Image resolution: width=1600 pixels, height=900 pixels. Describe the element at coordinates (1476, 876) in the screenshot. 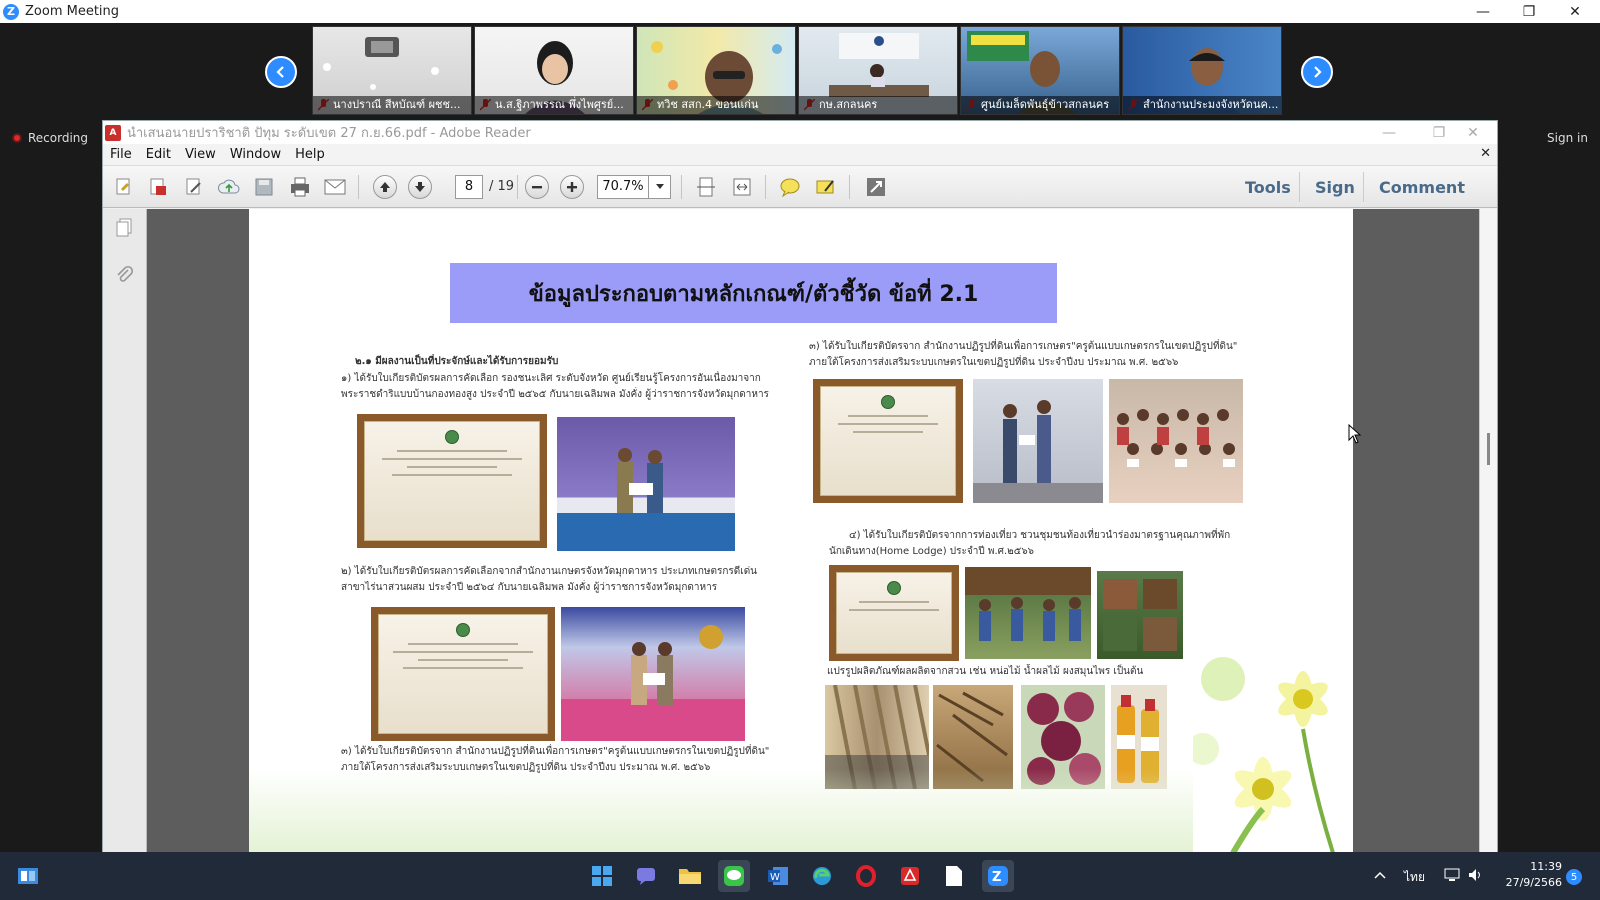

I see `volume-icon` at that location.